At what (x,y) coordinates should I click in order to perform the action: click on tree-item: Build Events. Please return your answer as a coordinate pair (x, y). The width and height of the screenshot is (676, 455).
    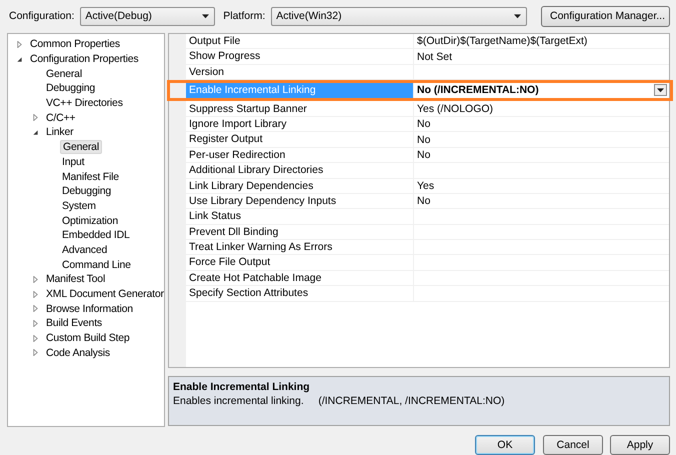
    Looking at the image, I should click on (74, 323).